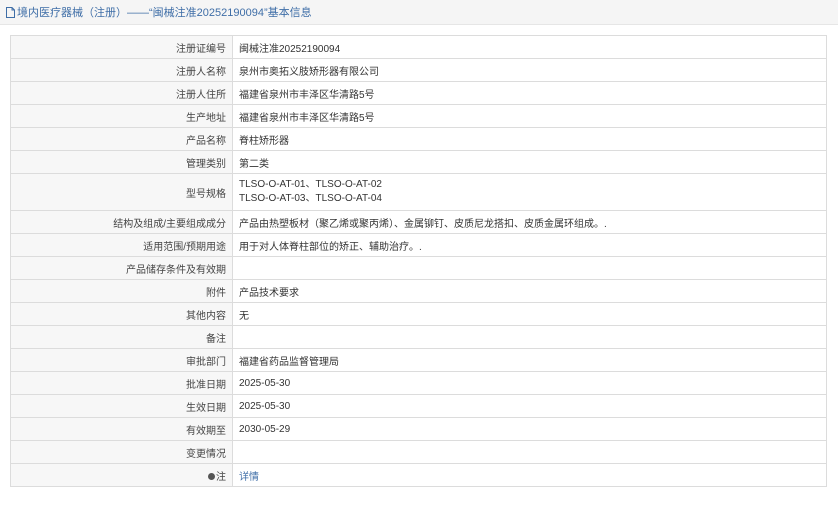 This screenshot has width=838, height=519. What do you see at coordinates (121, 383) in the screenshot?
I see `row-label: 批准日期` at bounding box center [121, 383].